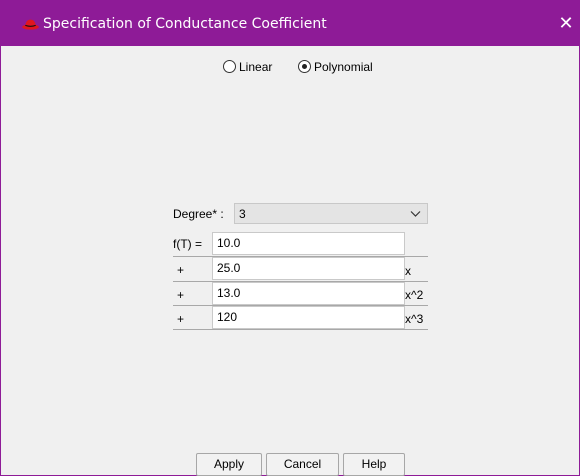 This screenshot has width=580, height=476. I want to click on radio-linear-label: Linear, so click(255, 67).